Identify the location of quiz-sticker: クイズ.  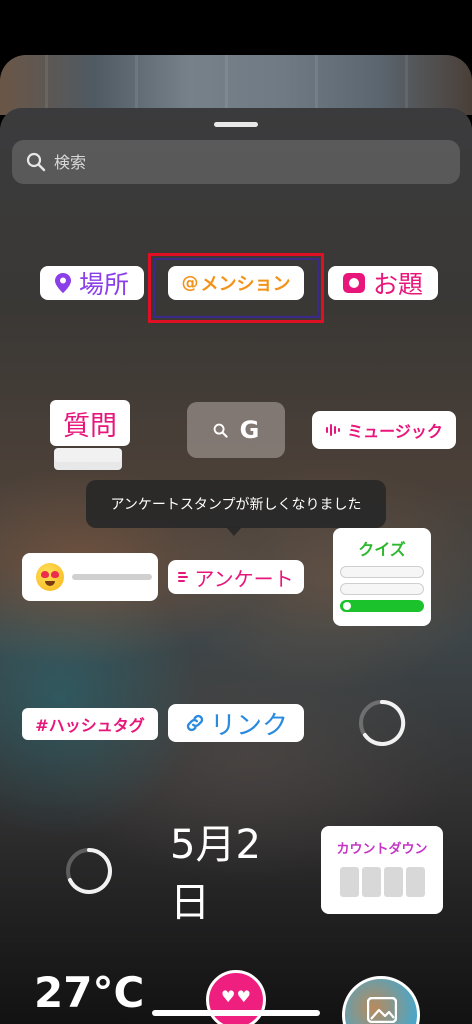
(382, 577).